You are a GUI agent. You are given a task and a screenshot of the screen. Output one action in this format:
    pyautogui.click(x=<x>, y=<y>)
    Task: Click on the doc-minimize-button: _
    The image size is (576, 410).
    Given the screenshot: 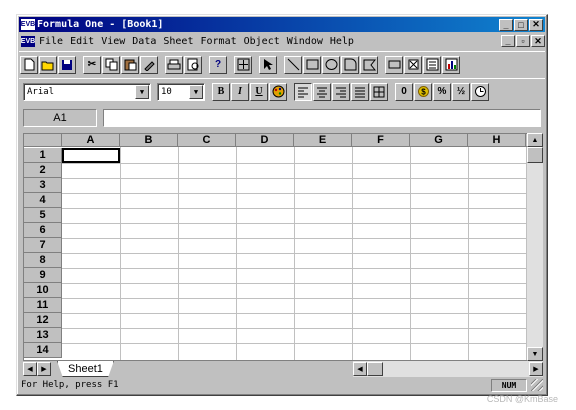 What is the action you would take?
    pyautogui.click(x=508, y=41)
    